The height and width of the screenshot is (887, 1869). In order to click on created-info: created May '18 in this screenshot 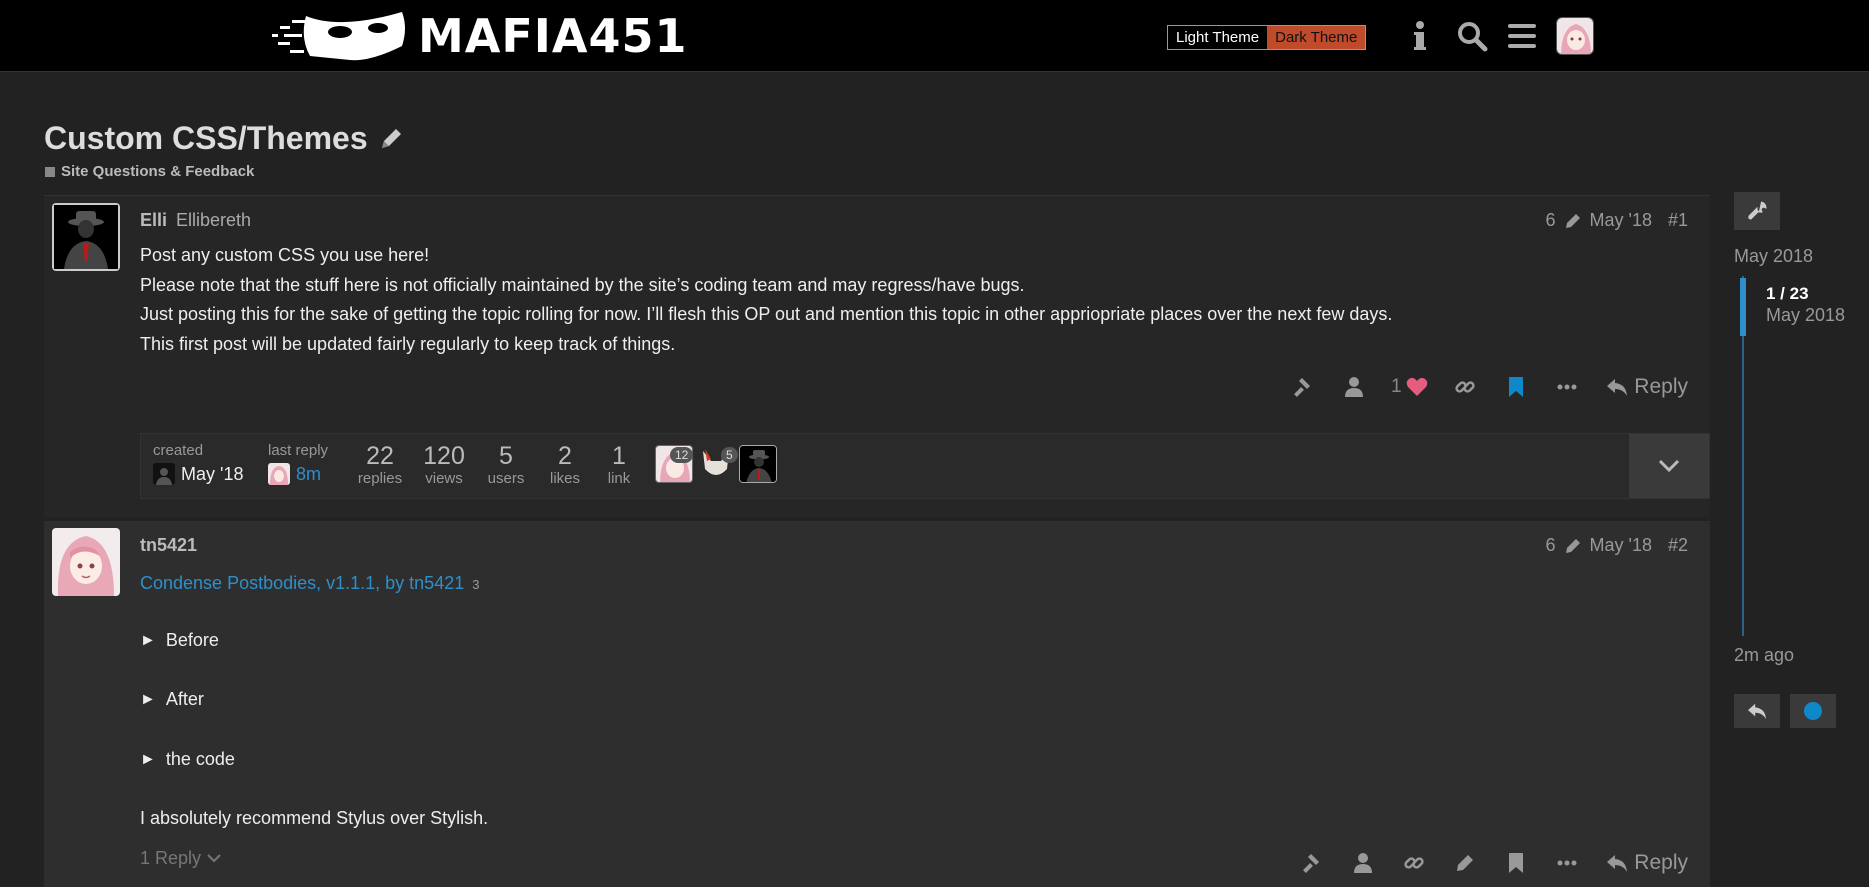, I will do `click(198, 463)`.